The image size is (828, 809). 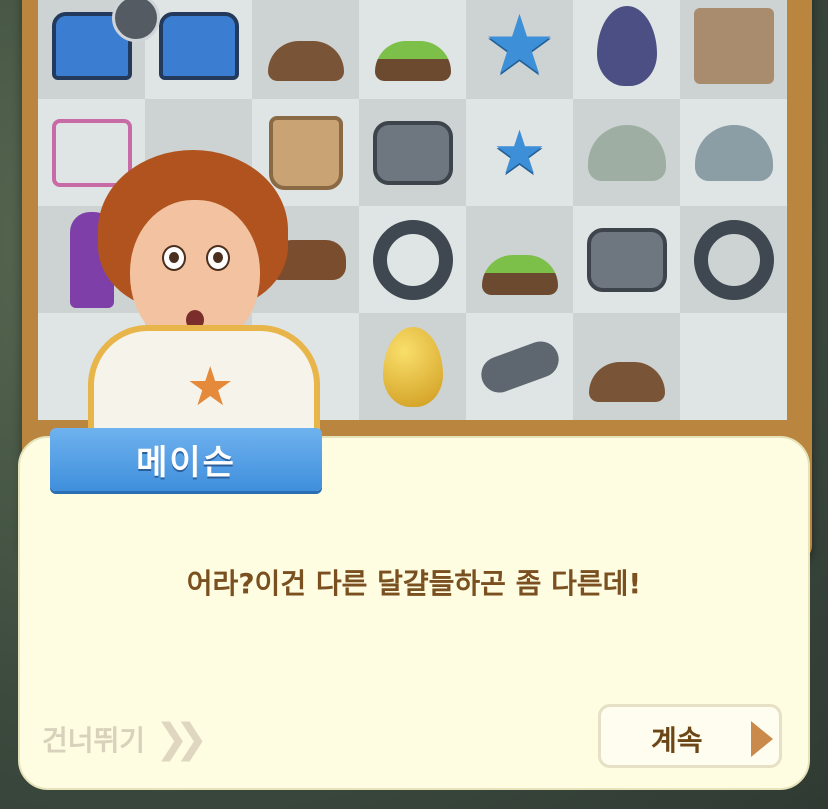 I want to click on golden-egg-icon, so click(x=413, y=366).